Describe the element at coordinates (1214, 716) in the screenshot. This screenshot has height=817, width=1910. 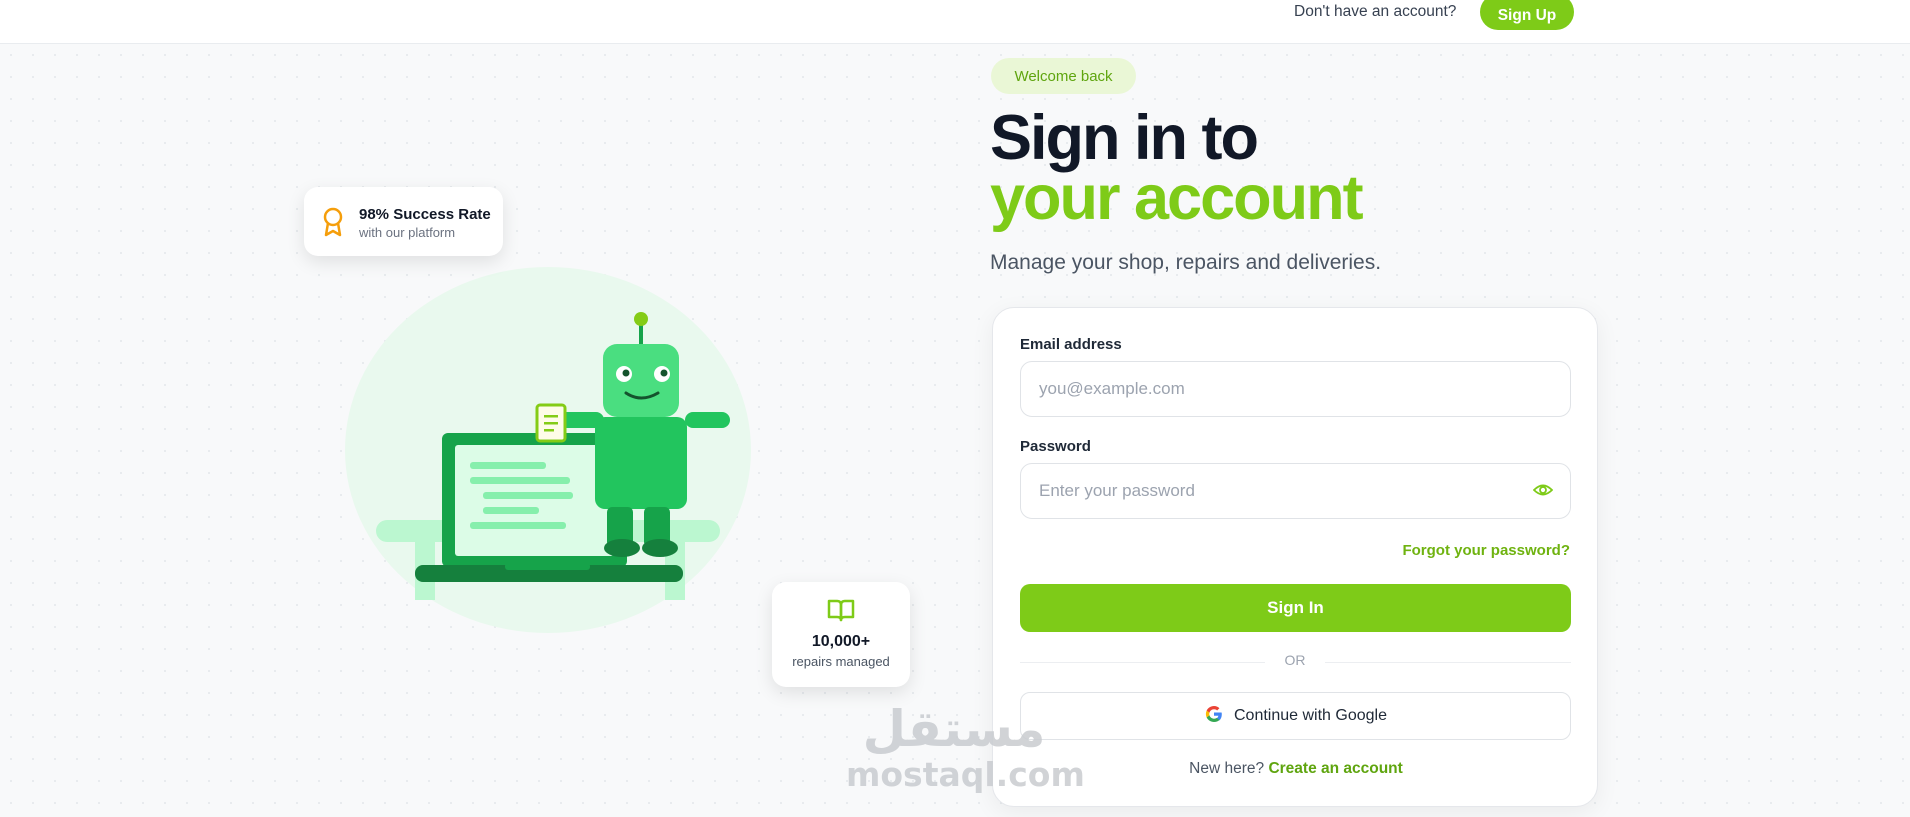
I see `google-icon` at that location.